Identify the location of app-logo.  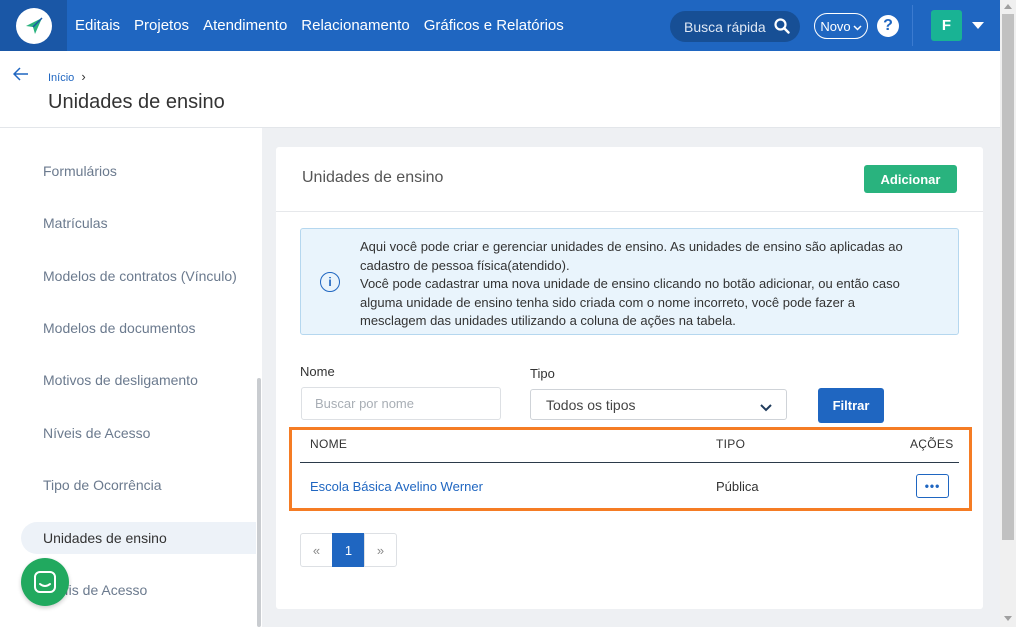
(33, 25).